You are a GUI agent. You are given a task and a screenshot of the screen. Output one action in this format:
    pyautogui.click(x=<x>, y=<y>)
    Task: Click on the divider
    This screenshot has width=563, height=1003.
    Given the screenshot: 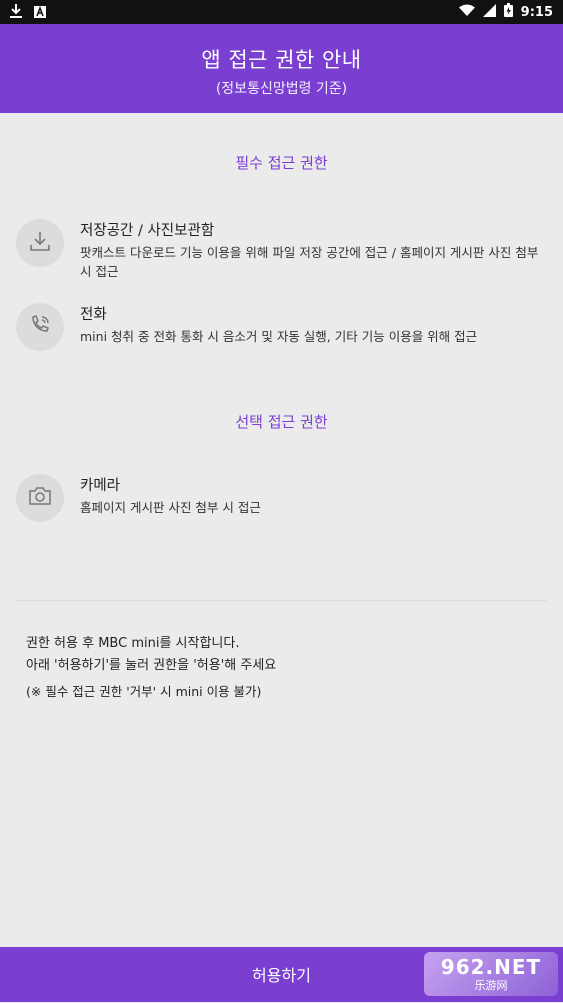 What is the action you would take?
    pyautogui.click(x=281, y=600)
    